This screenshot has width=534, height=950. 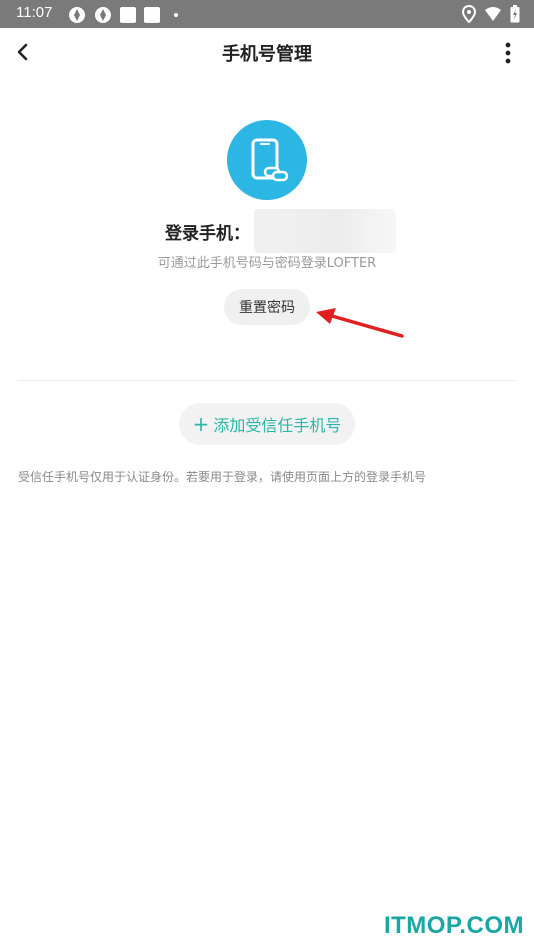 What do you see at coordinates (222, 477) in the screenshot?
I see `trusted-phone-note: 受信任手机号仅用于认证身份。若要用于登录，请使用页面上方的登录手机号` at bounding box center [222, 477].